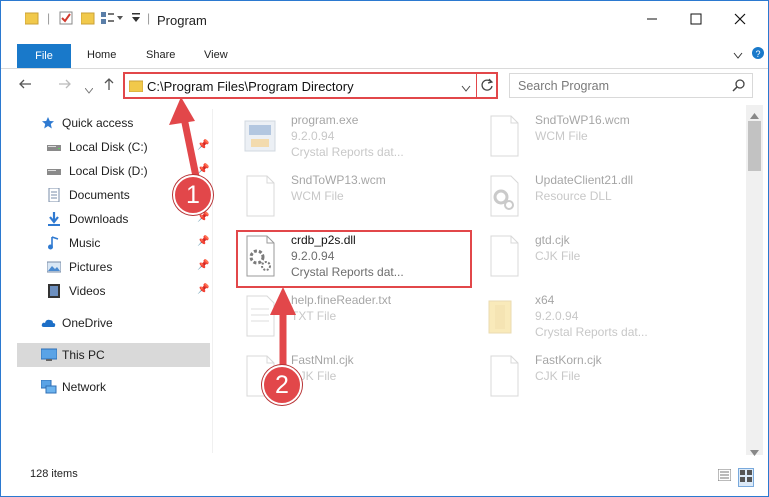  I want to click on annotation-arrows, so click(232, 233).